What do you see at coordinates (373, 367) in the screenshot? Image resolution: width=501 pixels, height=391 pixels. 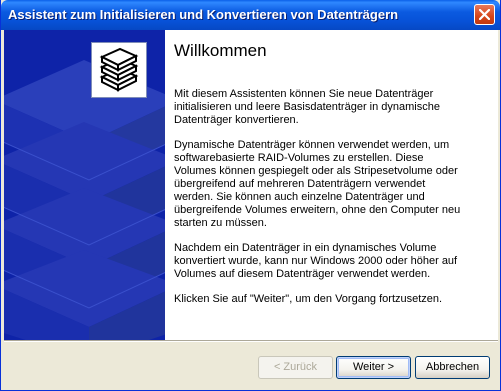 I see `next-button: Weiter >` at bounding box center [373, 367].